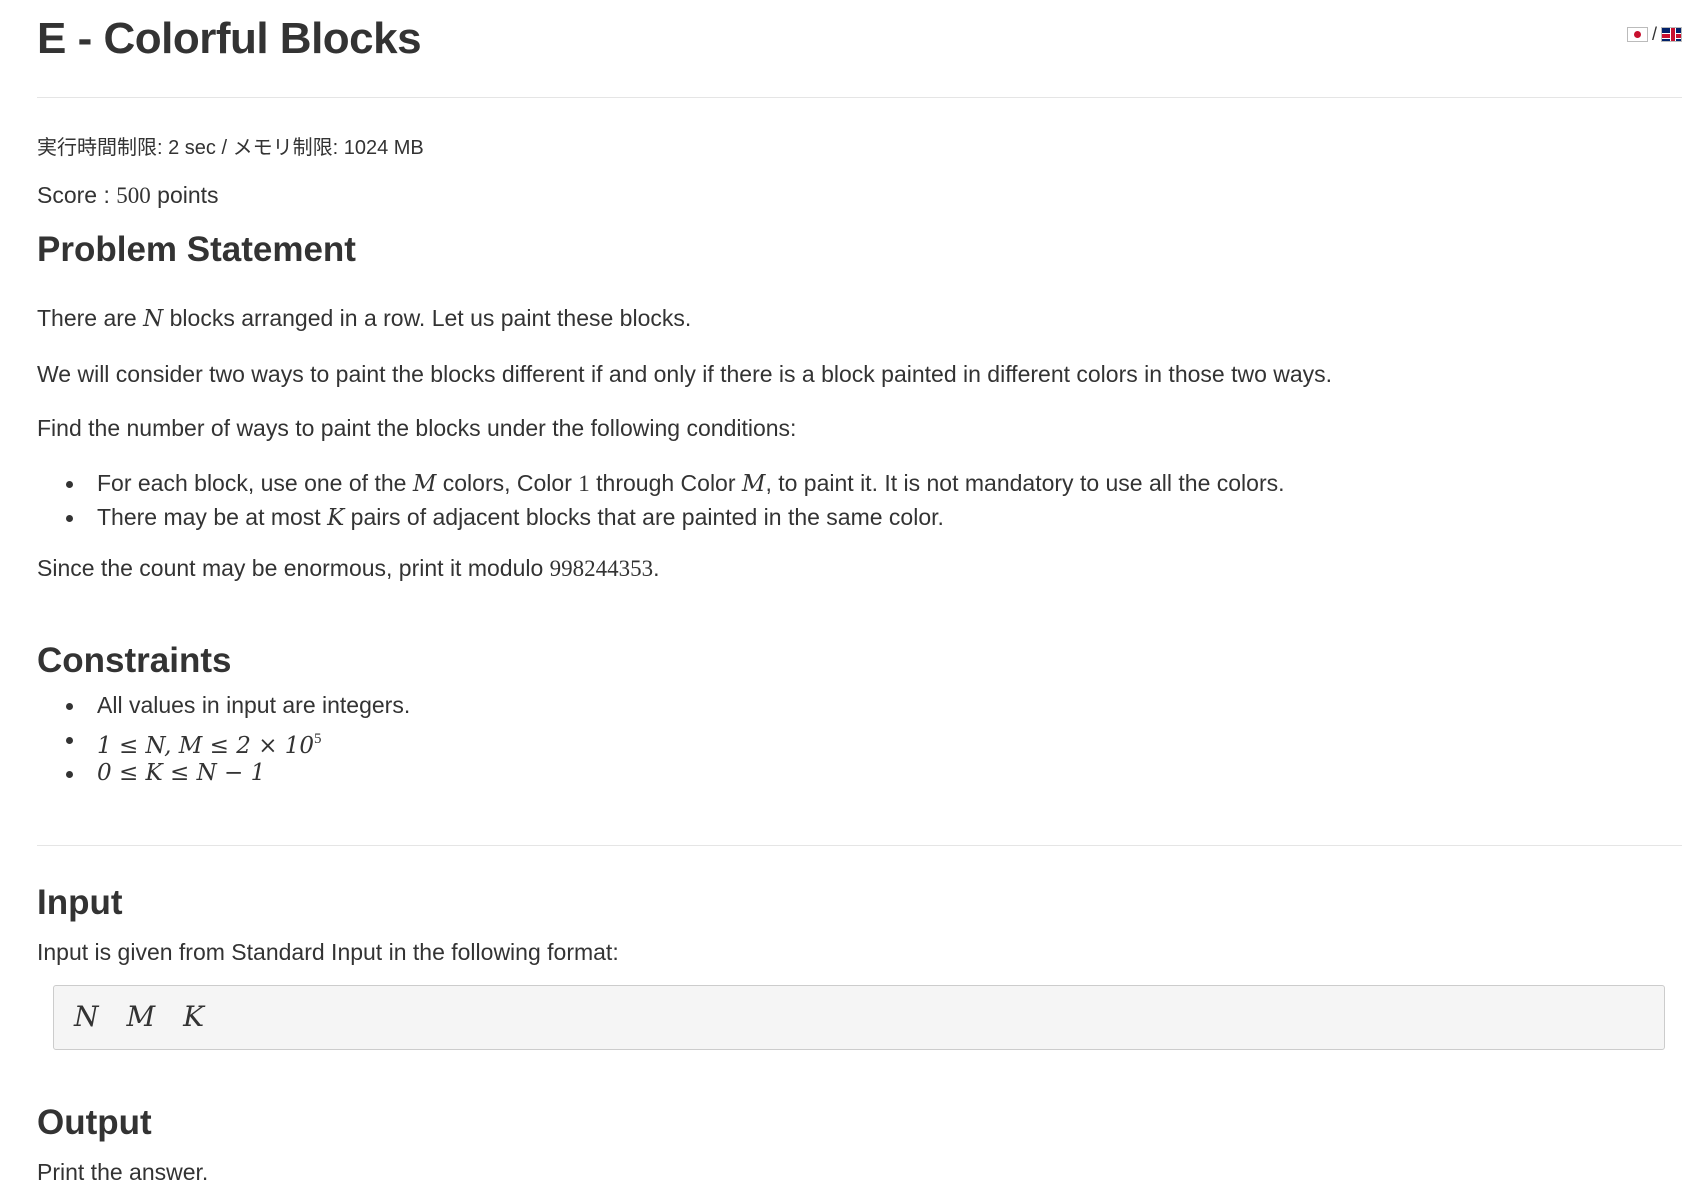  Describe the element at coordinates (859, 845) in the screenshot. I see `section-divider` at that location.